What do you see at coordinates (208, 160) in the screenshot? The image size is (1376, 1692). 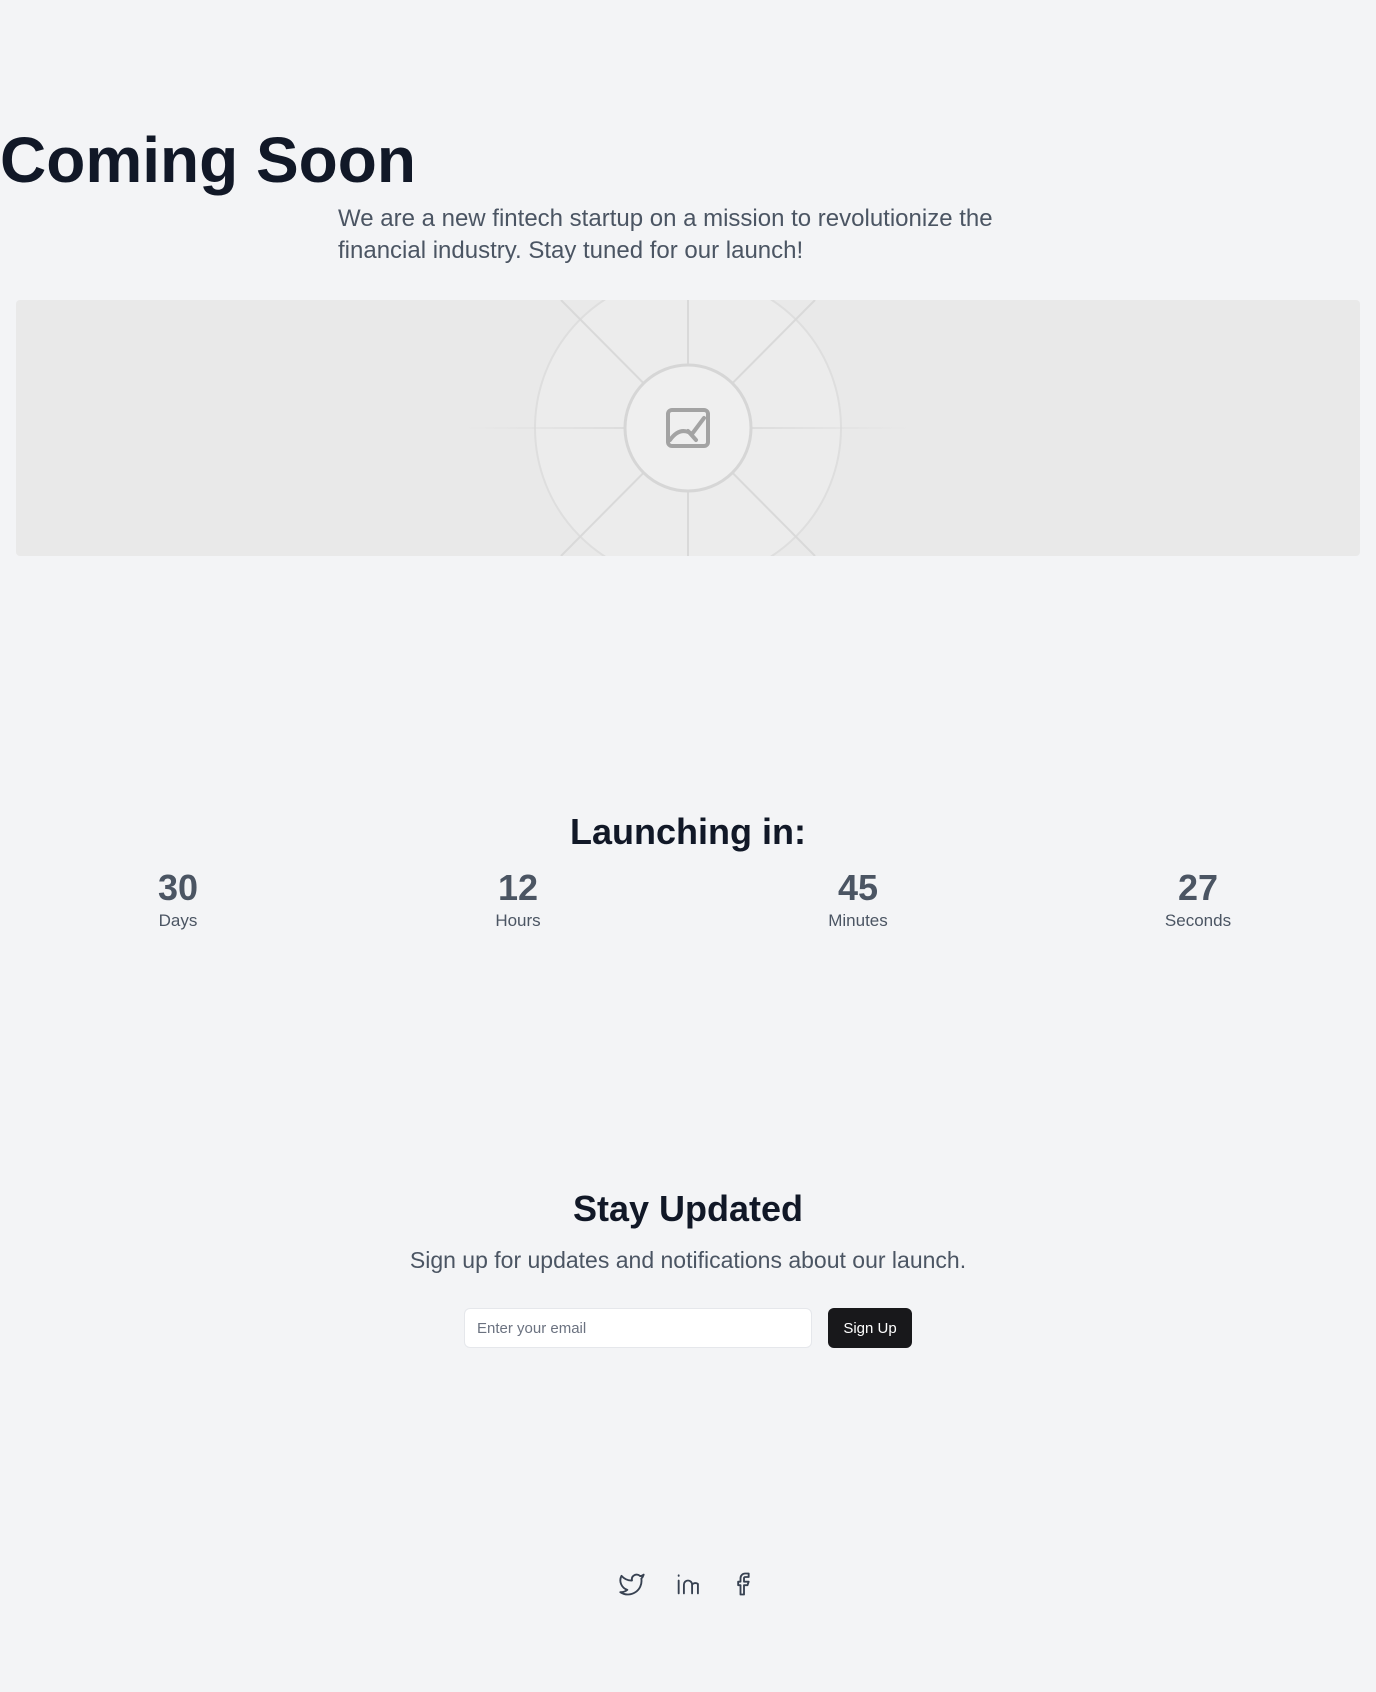 I see `page-title: Coming Soon` at bounding box center [208, 160].